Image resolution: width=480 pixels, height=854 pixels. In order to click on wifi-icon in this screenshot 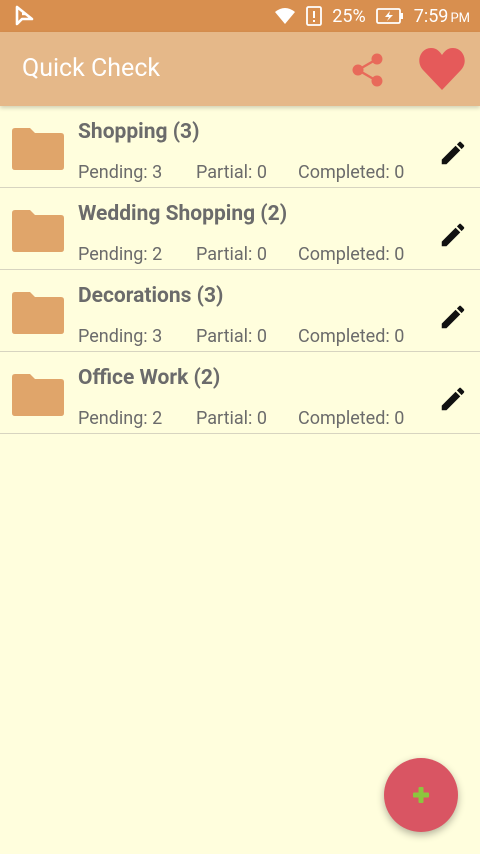, I will do `click(285, 16)`.